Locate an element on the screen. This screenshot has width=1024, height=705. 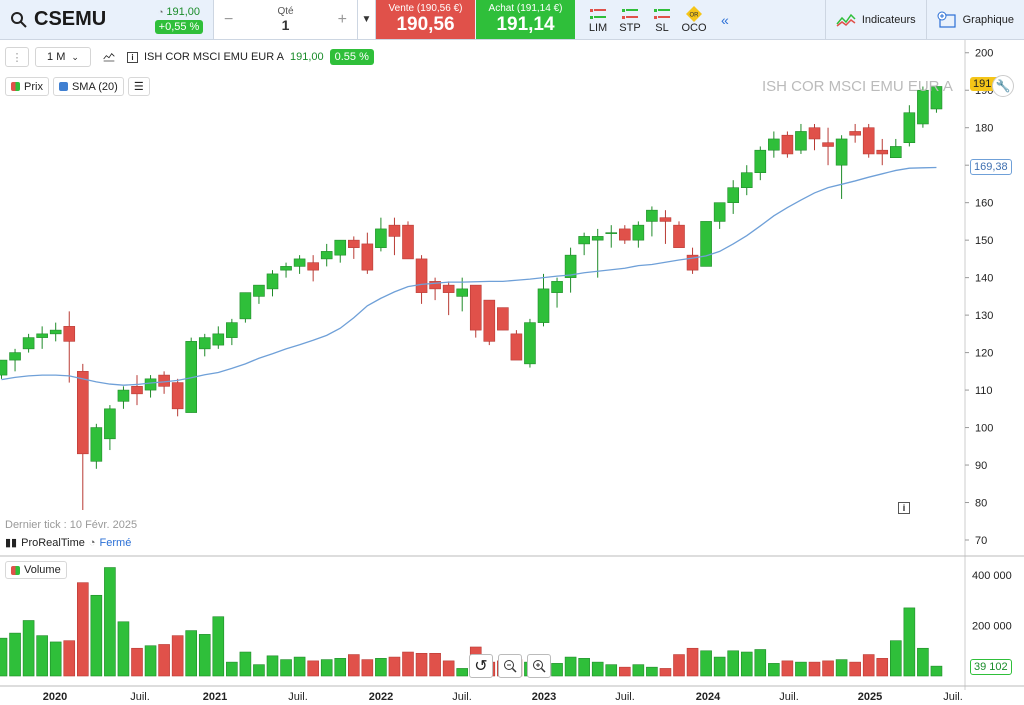
reset-zoom-icon: ↺ is located at coordinates (481, 666).